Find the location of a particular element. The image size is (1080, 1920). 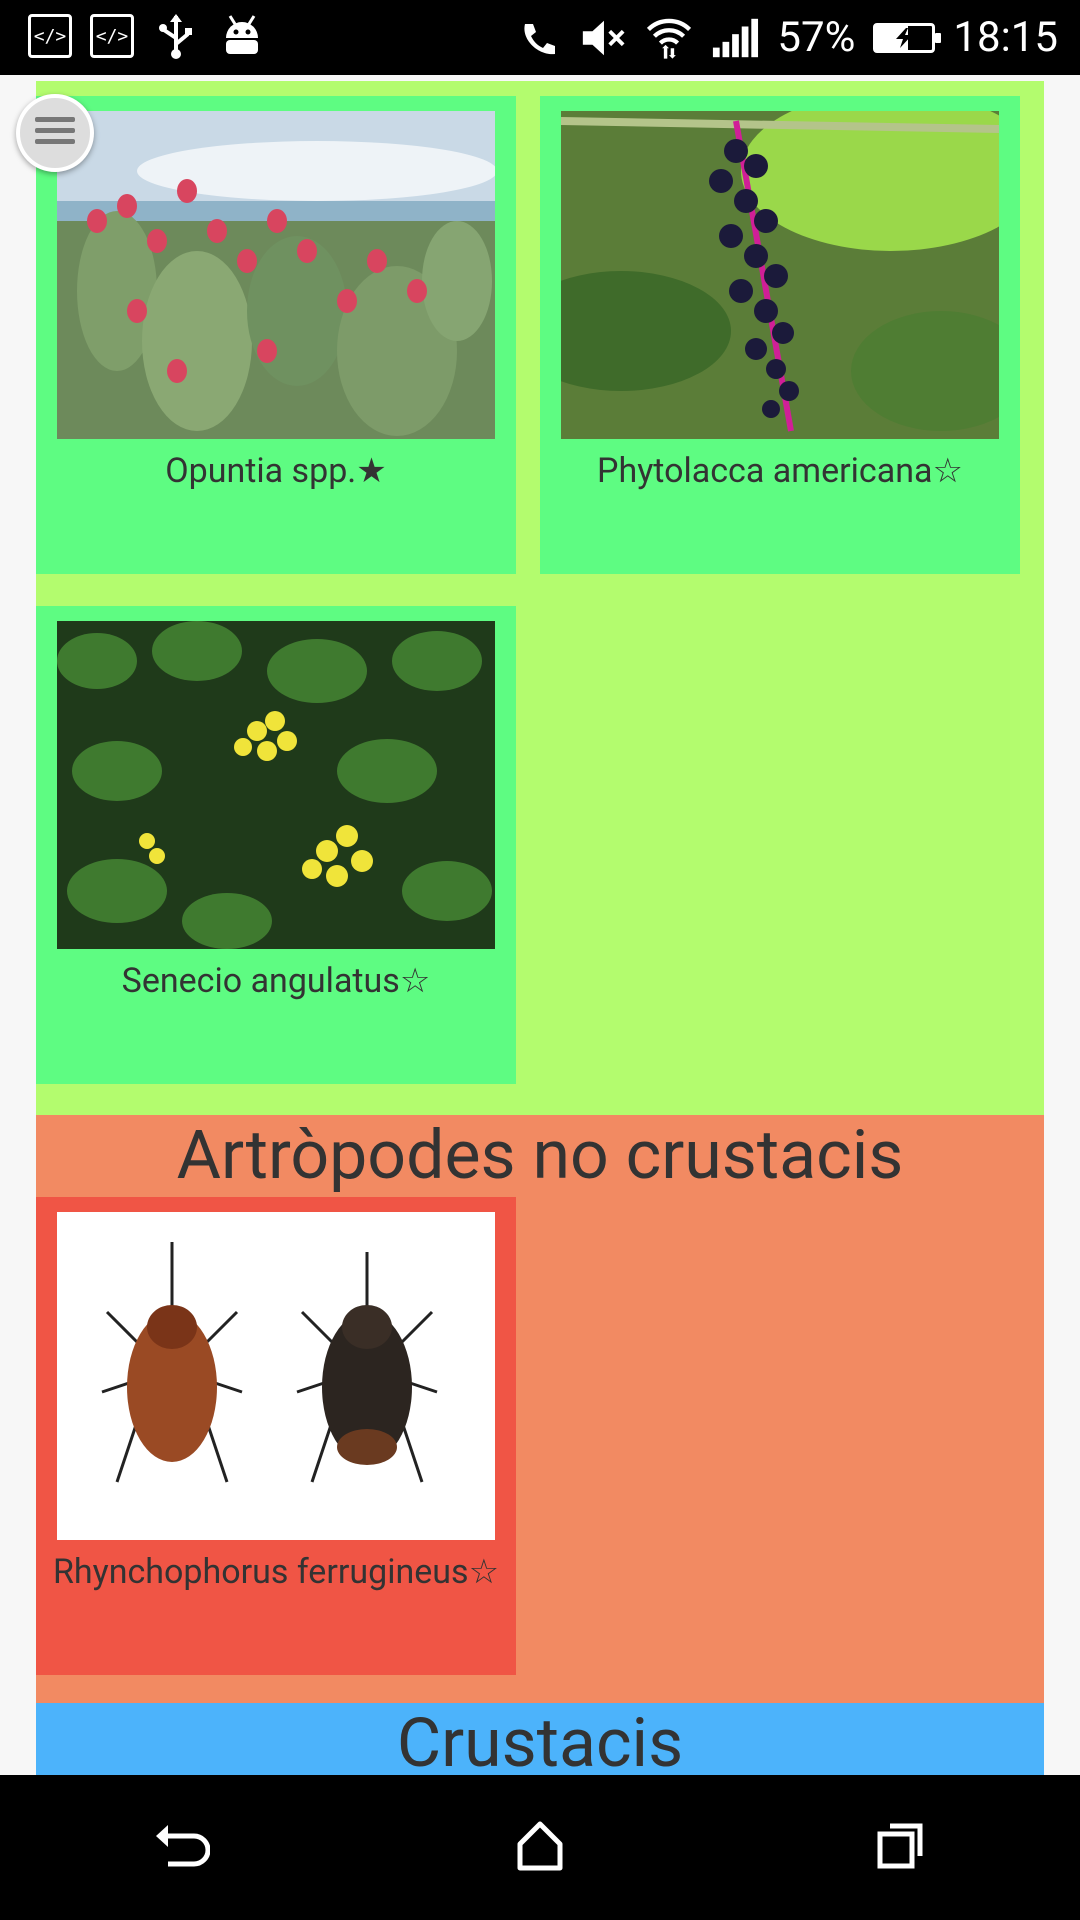

clock: 18:15 is located at coordinates (1005, 37).